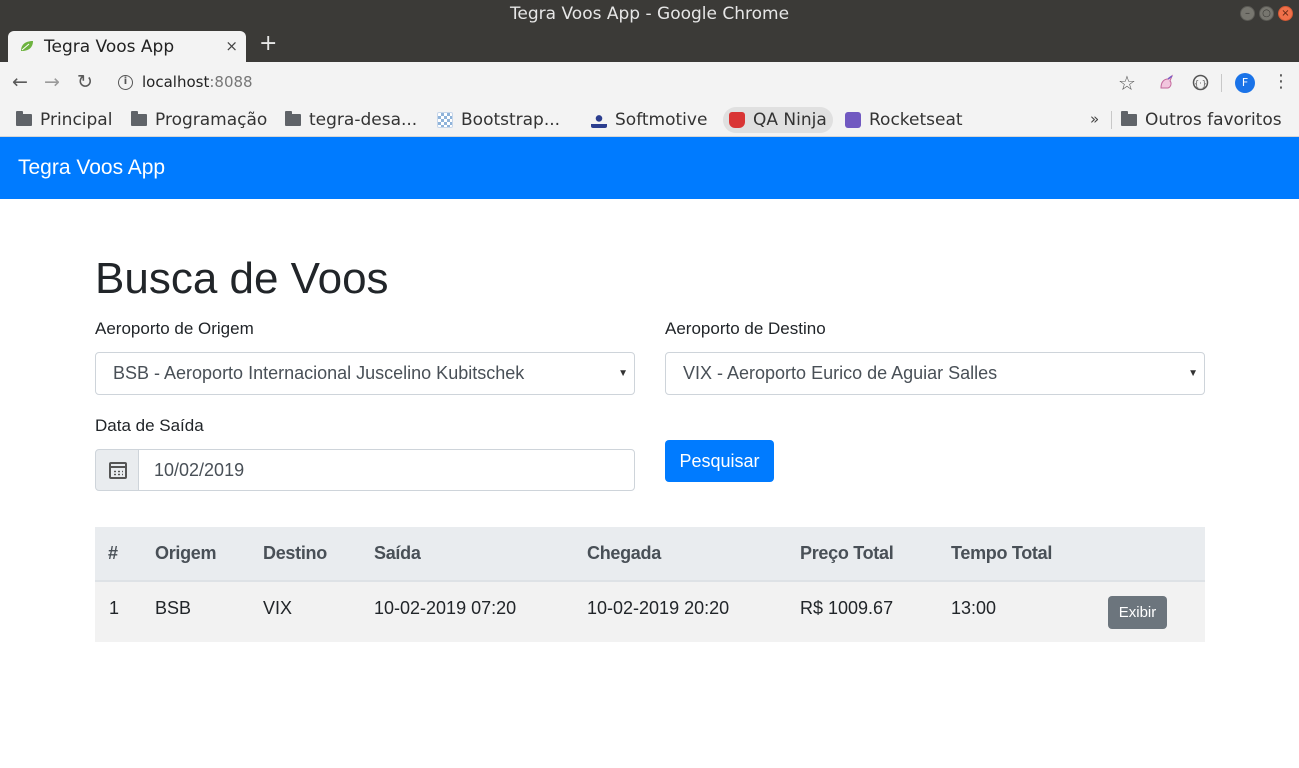 This screenshot has height=768, width=1299. What do you see at coordinates (624, 553) in the screenshot?
I see `column-header-arrival: Chegada` at bounding box center [624, 553].